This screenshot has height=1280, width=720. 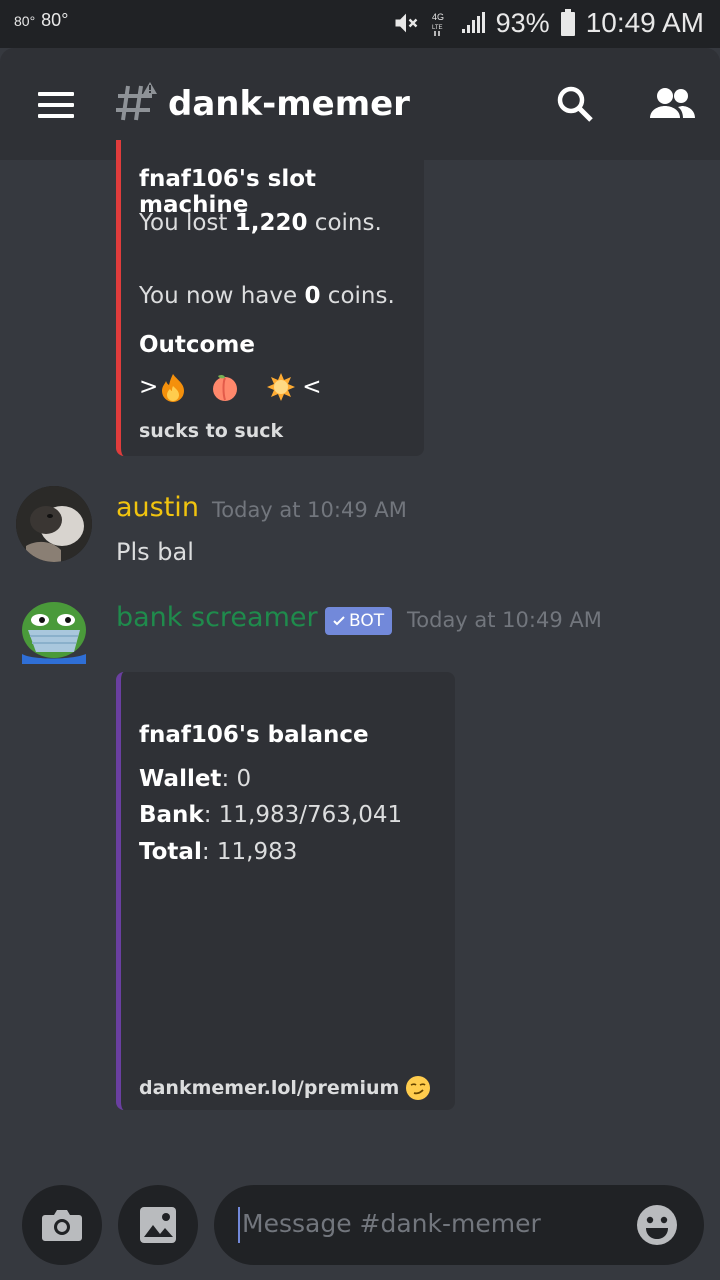 I want to click on smirk-emoji-icon, so click(x=418, y=1088).